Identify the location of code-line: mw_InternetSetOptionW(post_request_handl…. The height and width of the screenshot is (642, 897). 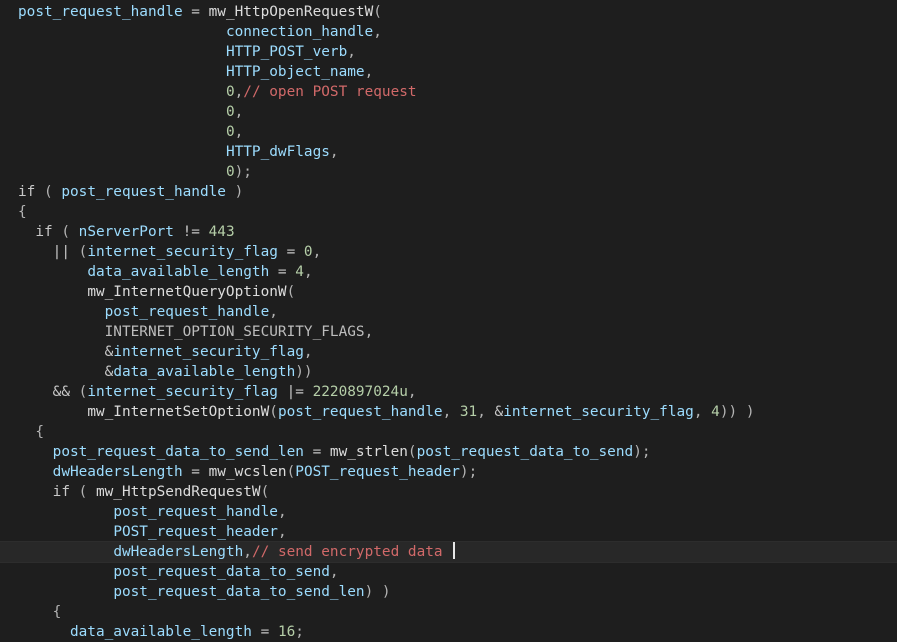
(448, 412).